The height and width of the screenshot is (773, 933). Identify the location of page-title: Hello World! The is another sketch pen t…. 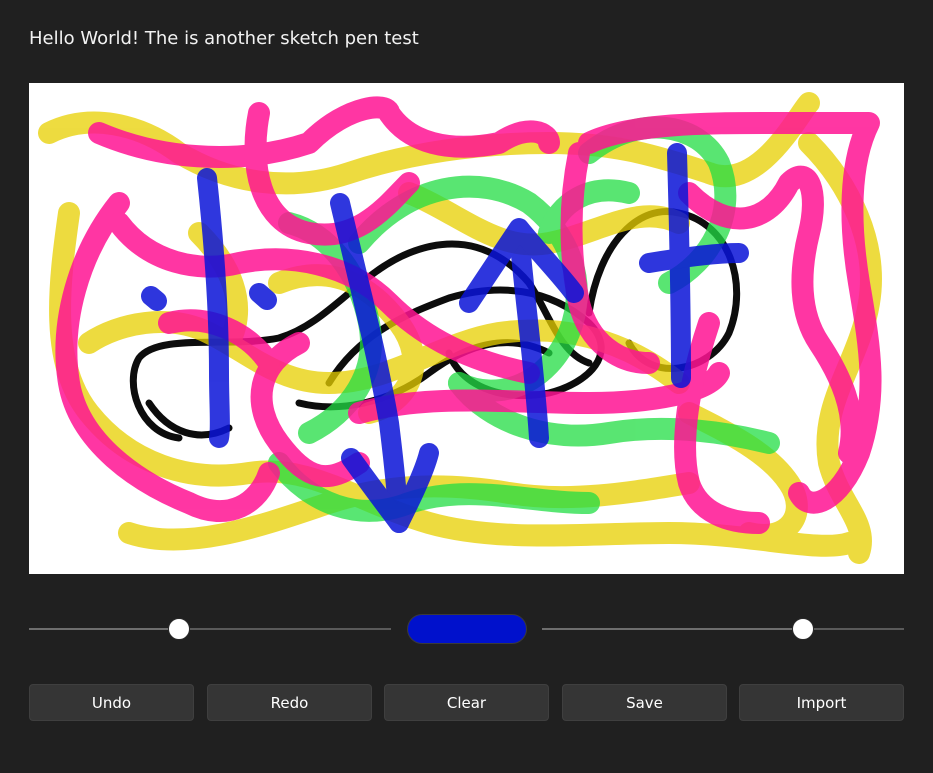
(224, 38).